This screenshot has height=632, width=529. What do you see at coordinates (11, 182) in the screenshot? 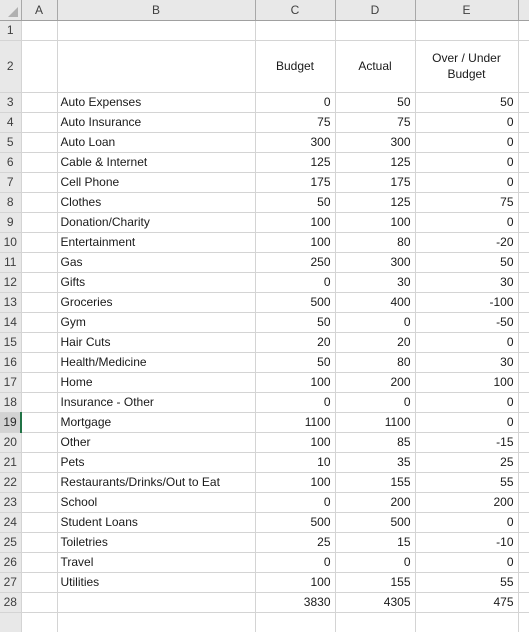
I see `row-header-7: 7` at bounding box center [11, 182].